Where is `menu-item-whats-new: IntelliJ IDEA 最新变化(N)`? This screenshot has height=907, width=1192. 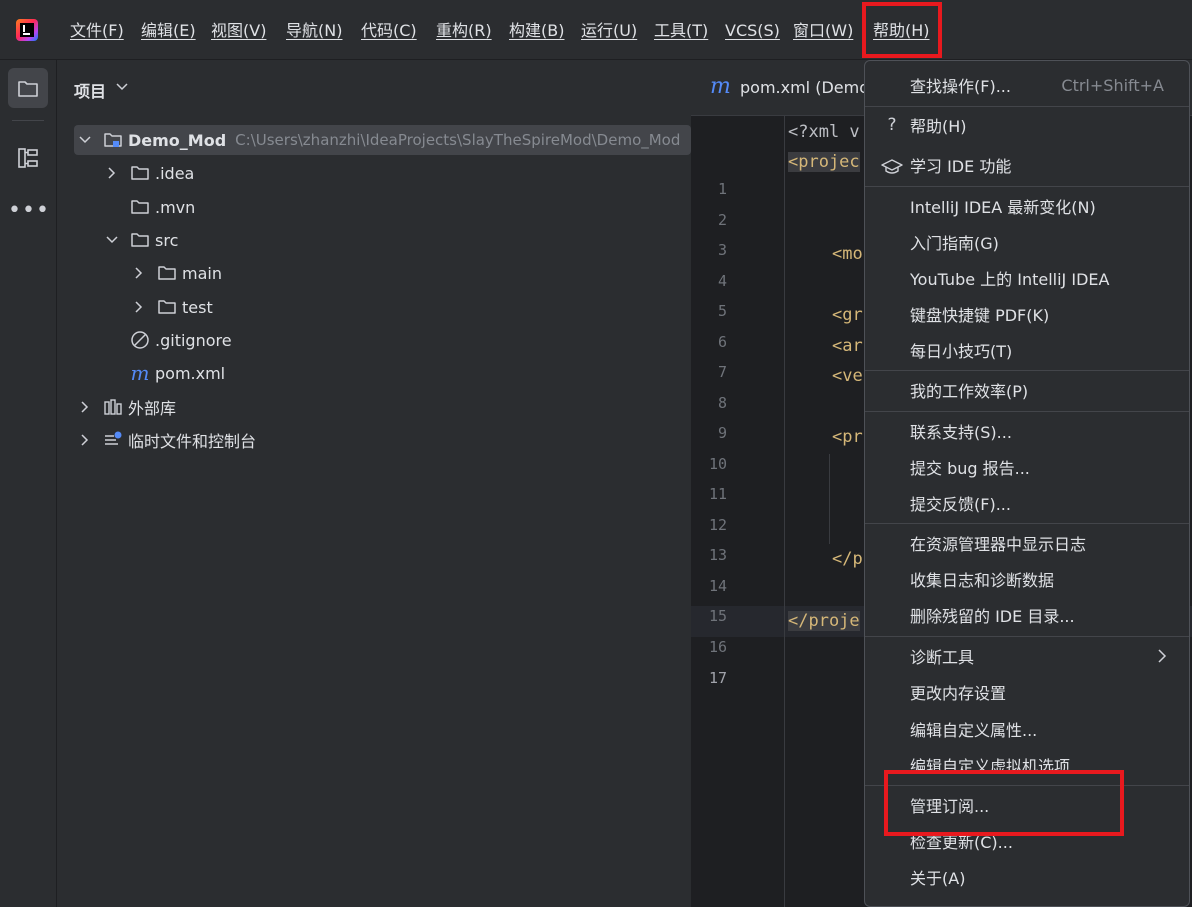
menu-item-whats-new: IntelliJ IDEA 最新变化(N) is located at coordinates (1003, 208).